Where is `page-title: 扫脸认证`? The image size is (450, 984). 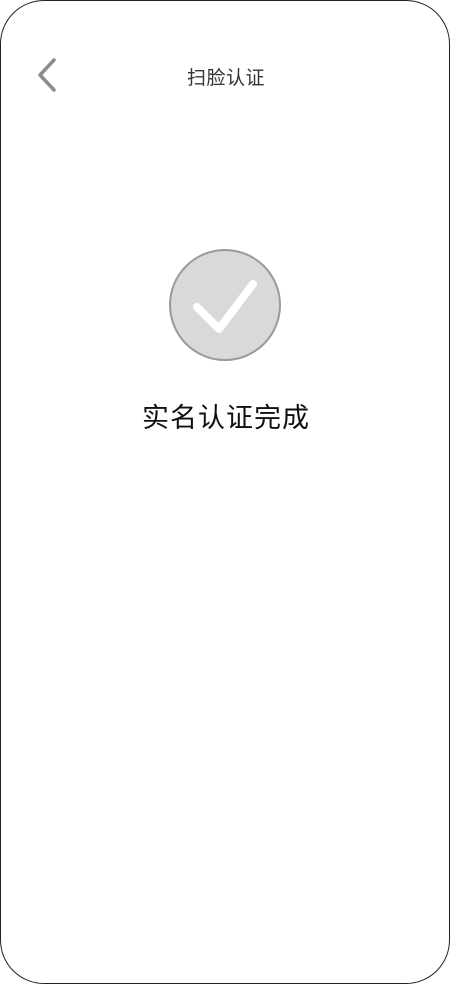
page-title: 扫脸认证 is located at coordinates (225, 78).